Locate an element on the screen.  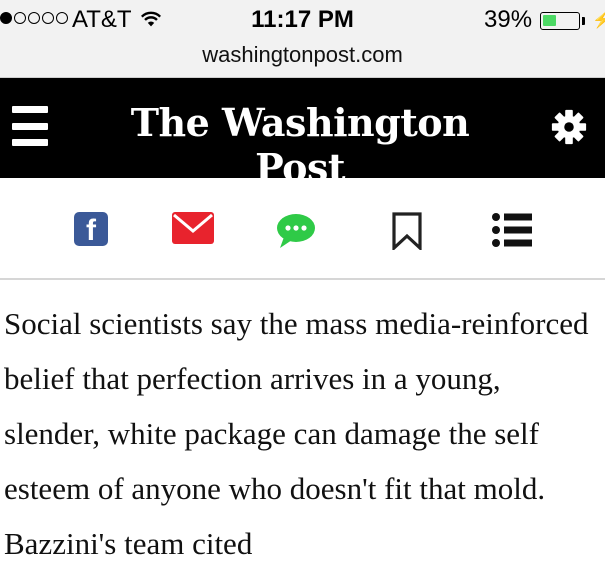
url-text: washingtonpost.com is located at coordinates (302, 55).